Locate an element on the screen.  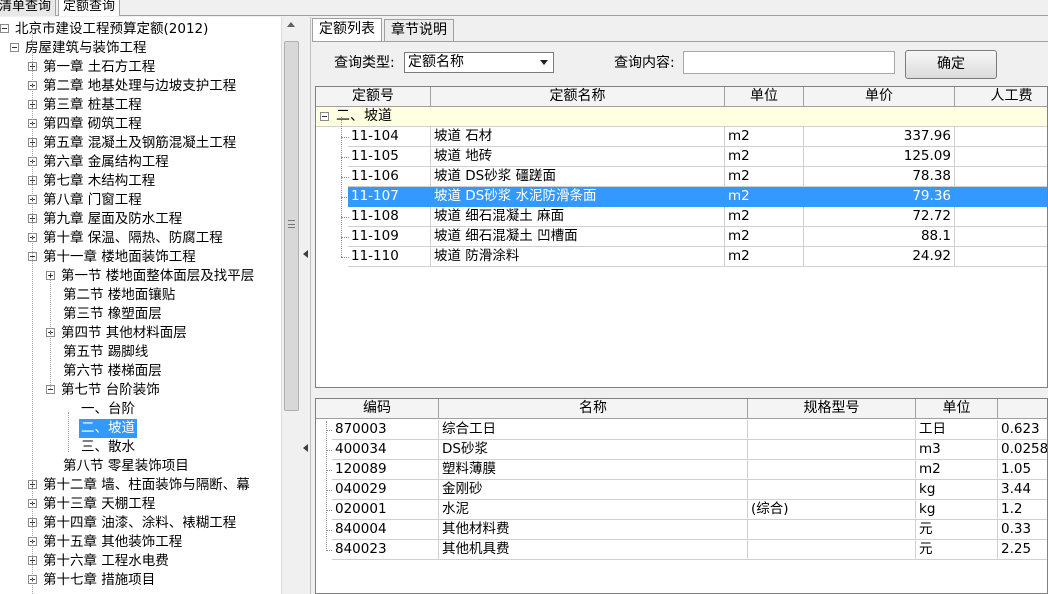
tree-node: 第十六章 工程水电费 is located at coordinates (99, 561).